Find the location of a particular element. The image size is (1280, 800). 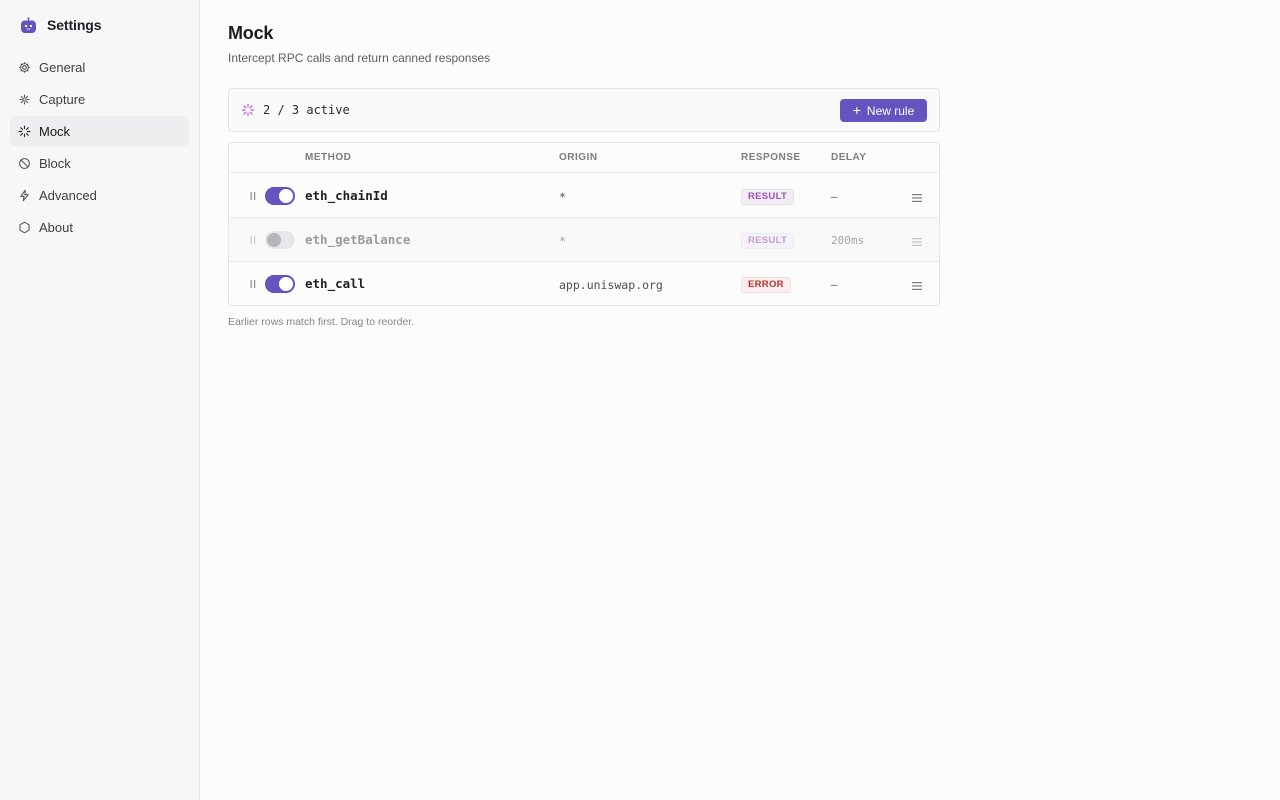

lightning-icon is located at coordinates (24, 195).